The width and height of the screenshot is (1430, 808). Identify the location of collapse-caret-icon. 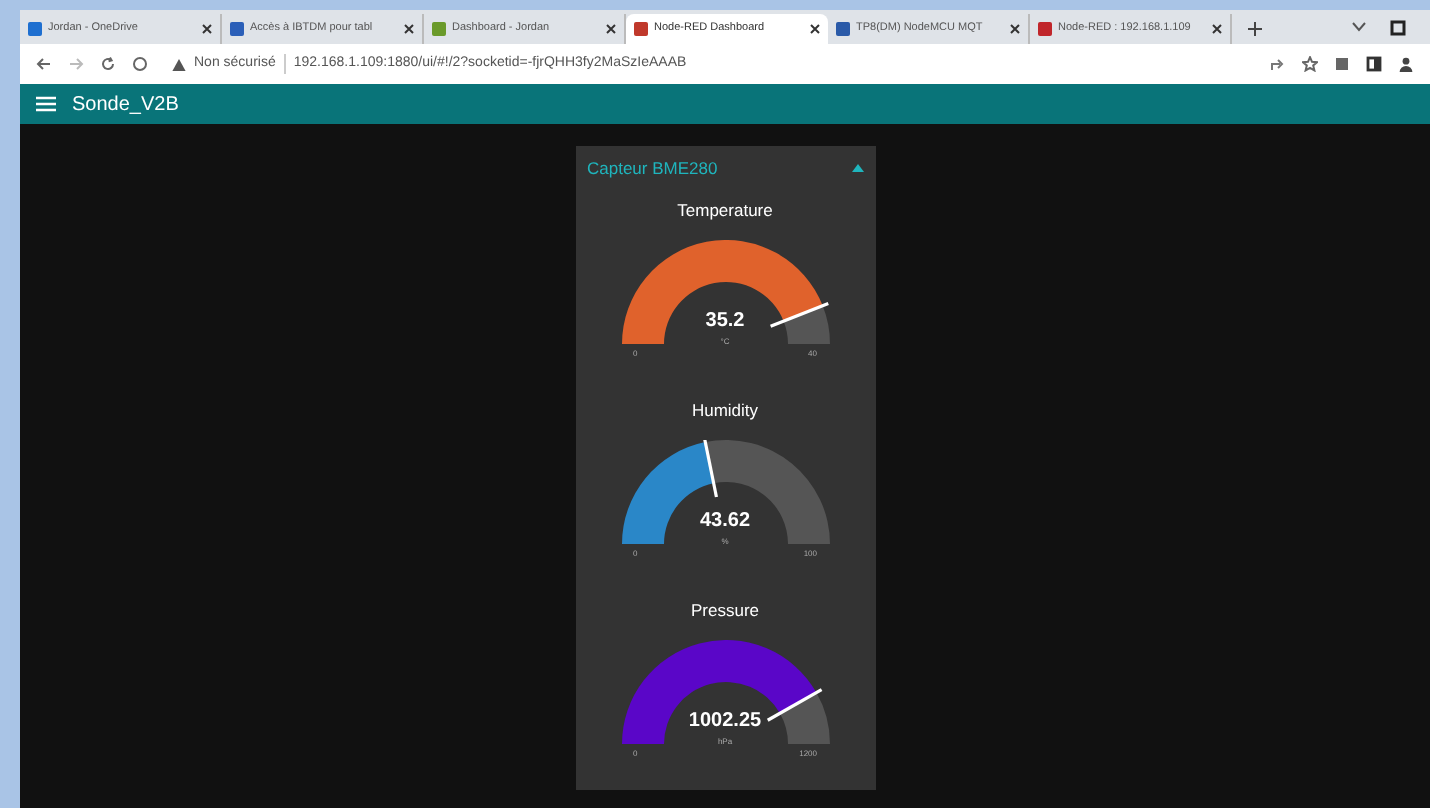
(857, 168).